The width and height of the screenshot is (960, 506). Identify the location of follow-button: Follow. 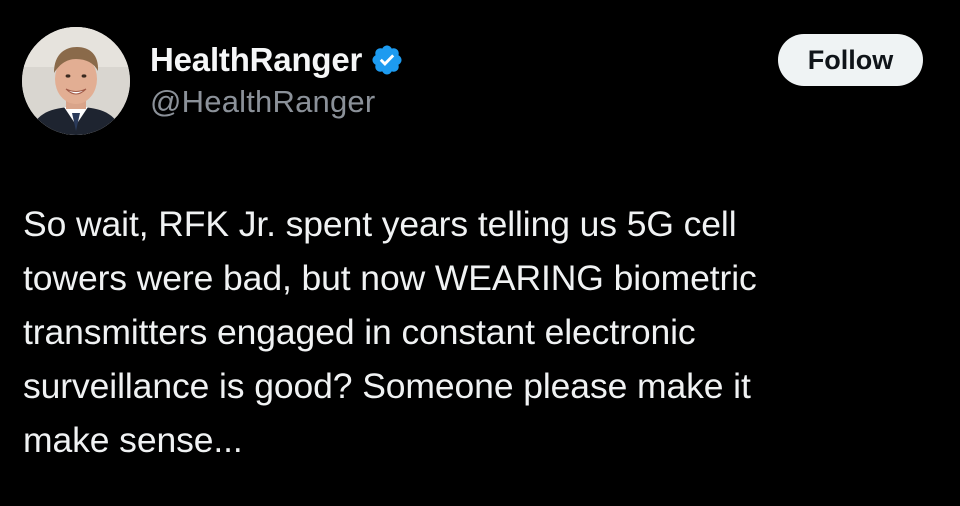
(850, 60).